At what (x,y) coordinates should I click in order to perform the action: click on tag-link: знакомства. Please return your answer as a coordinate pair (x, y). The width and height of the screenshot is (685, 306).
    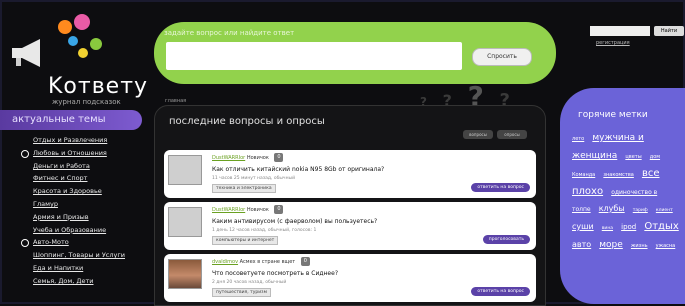
    Looking at the image, I should click on (618, 175).